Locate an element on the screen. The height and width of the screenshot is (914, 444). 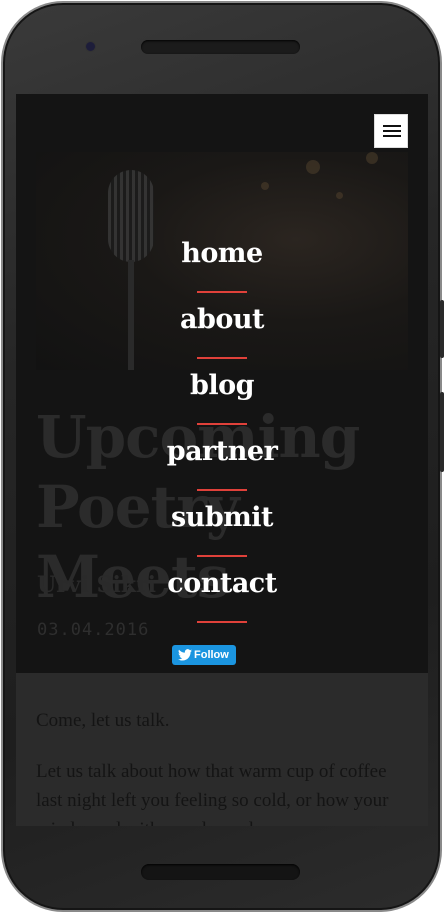
menu-item-submit: submit is located at coordinates (222, 531).